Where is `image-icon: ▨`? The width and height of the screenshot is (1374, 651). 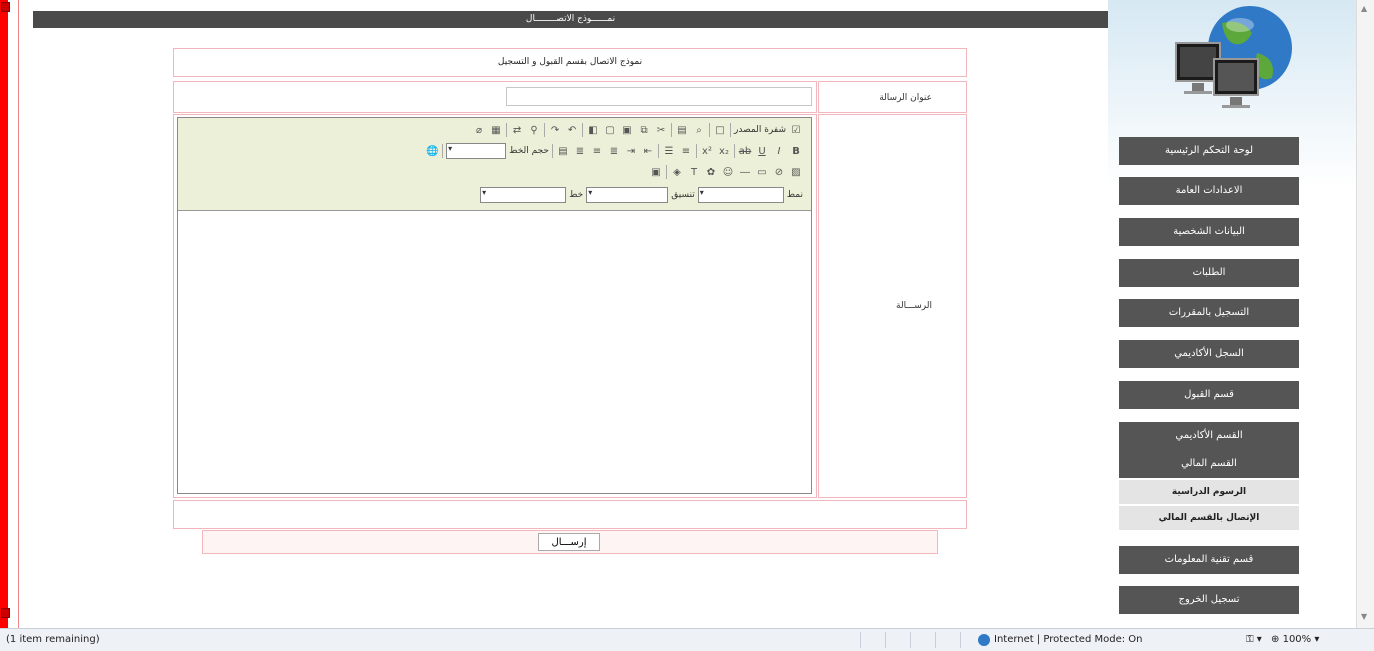
image-icon: ▨ is located at coordinates (796, 172).